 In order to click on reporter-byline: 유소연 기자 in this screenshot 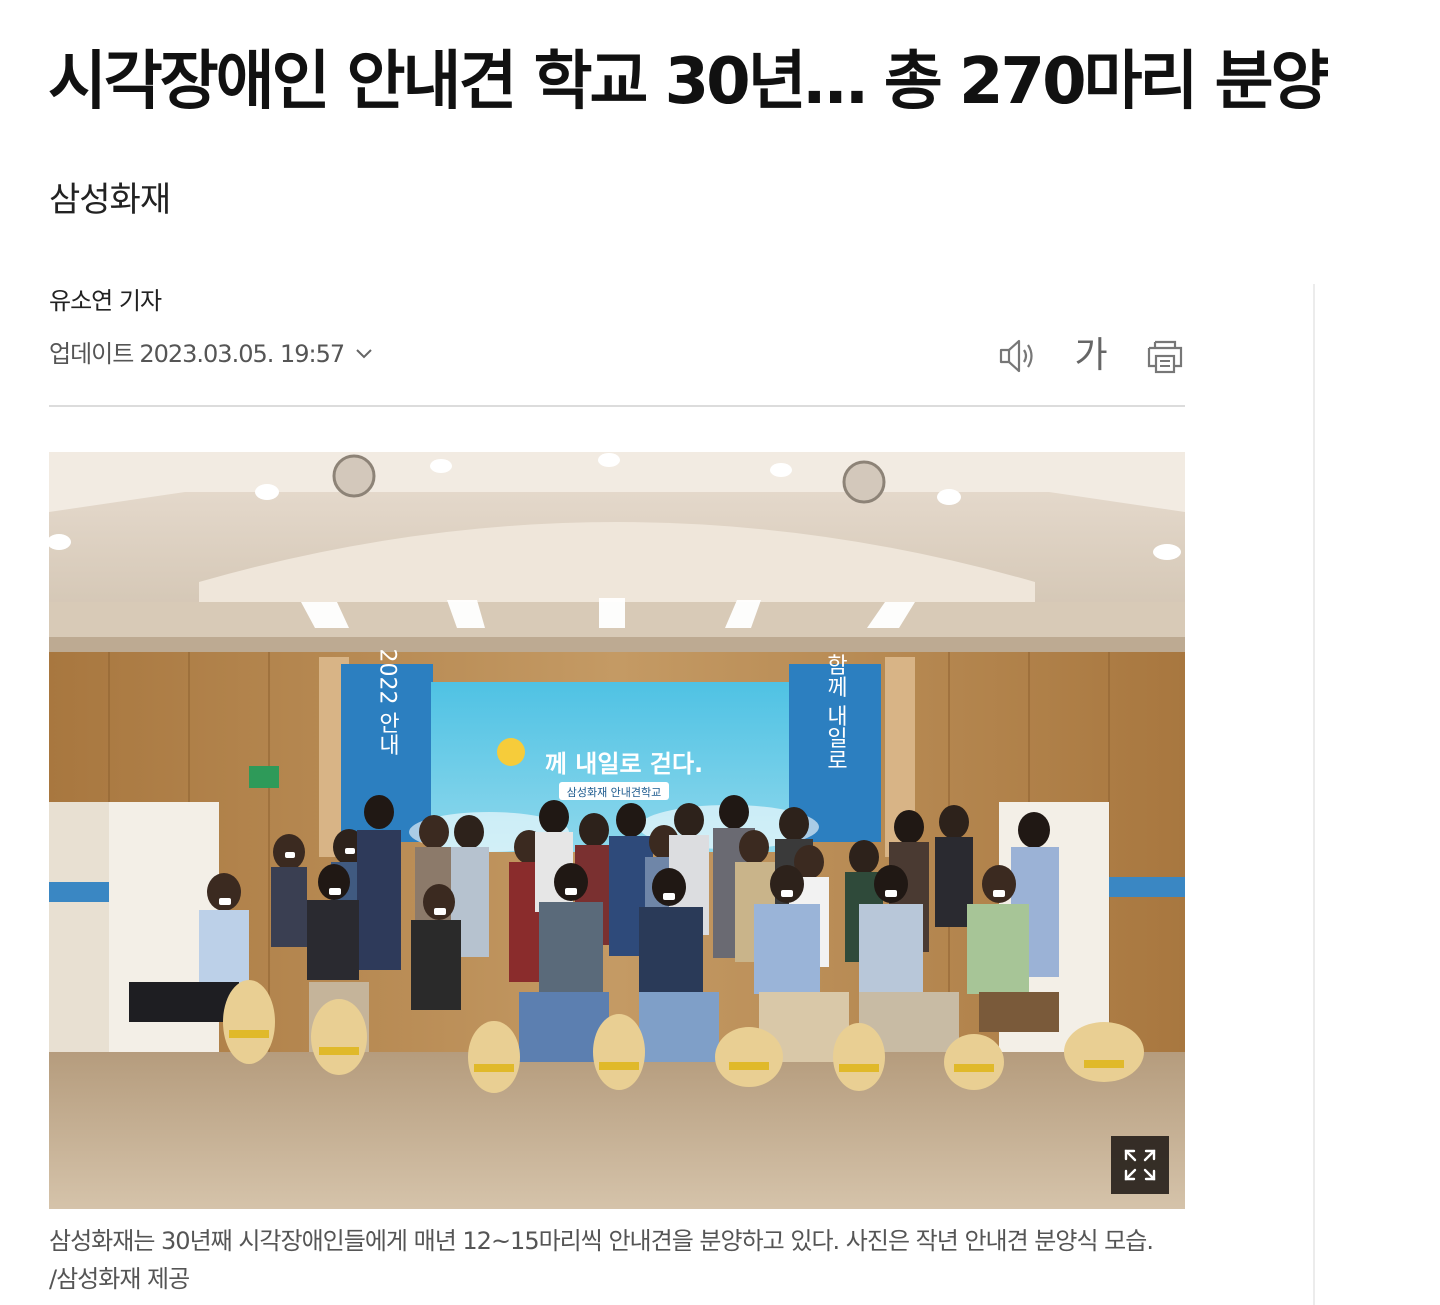, I will do `click(105, 301)`.